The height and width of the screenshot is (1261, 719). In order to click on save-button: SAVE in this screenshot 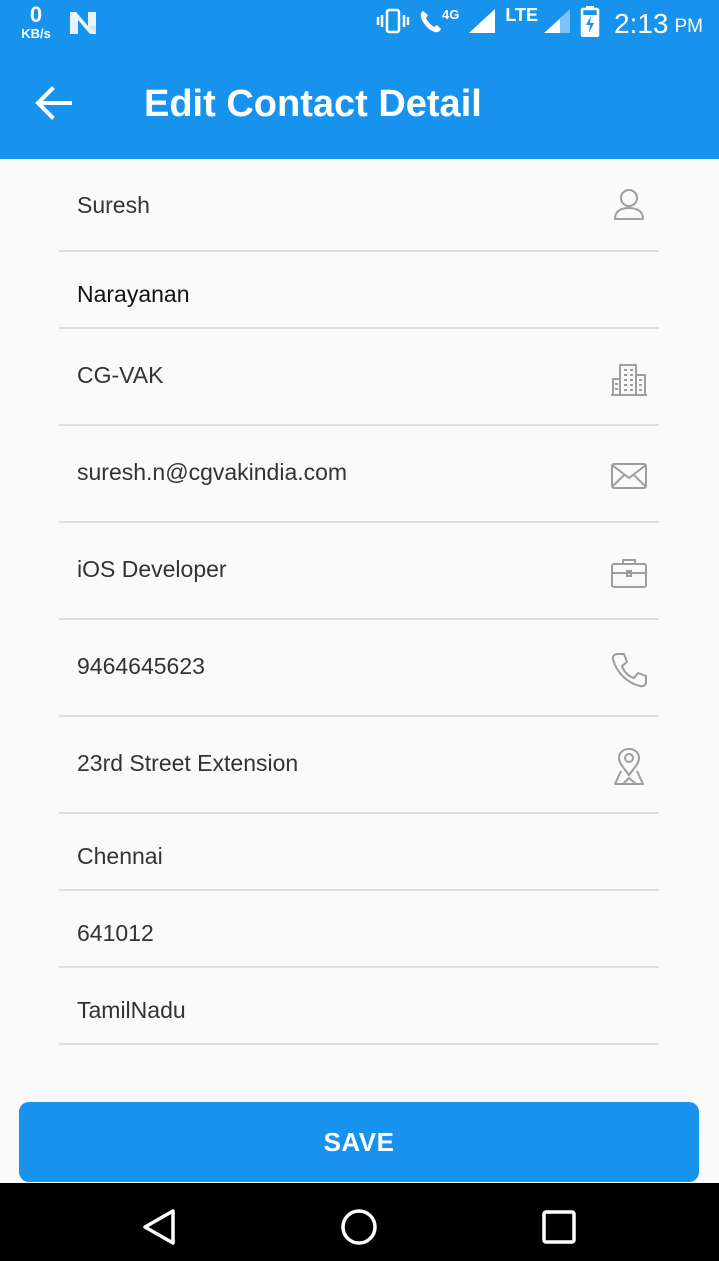, I will do `click(359, 1142)`.